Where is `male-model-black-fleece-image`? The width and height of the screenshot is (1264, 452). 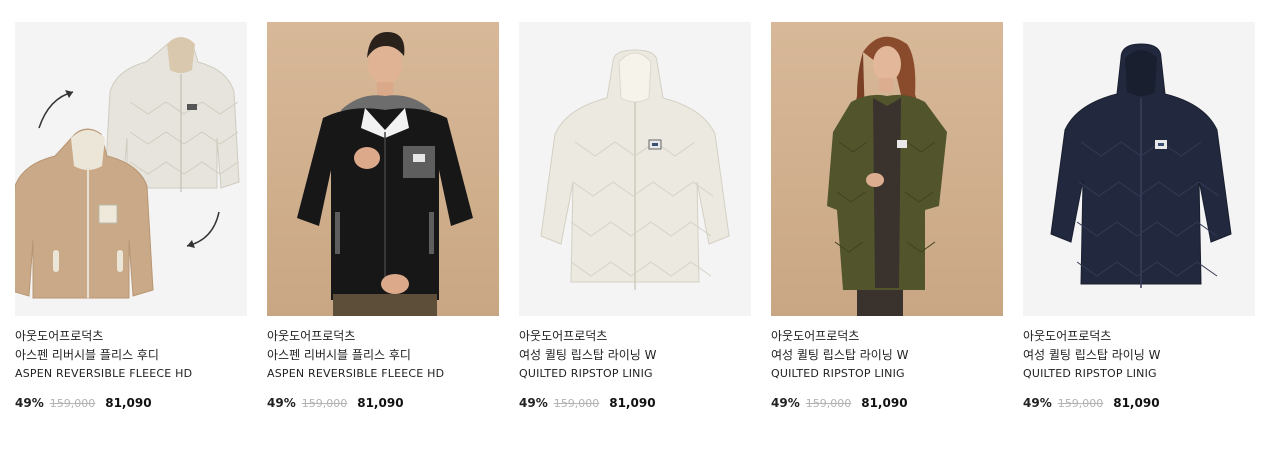 male-model-black-fleece-image is located at coordinates (385, 174).